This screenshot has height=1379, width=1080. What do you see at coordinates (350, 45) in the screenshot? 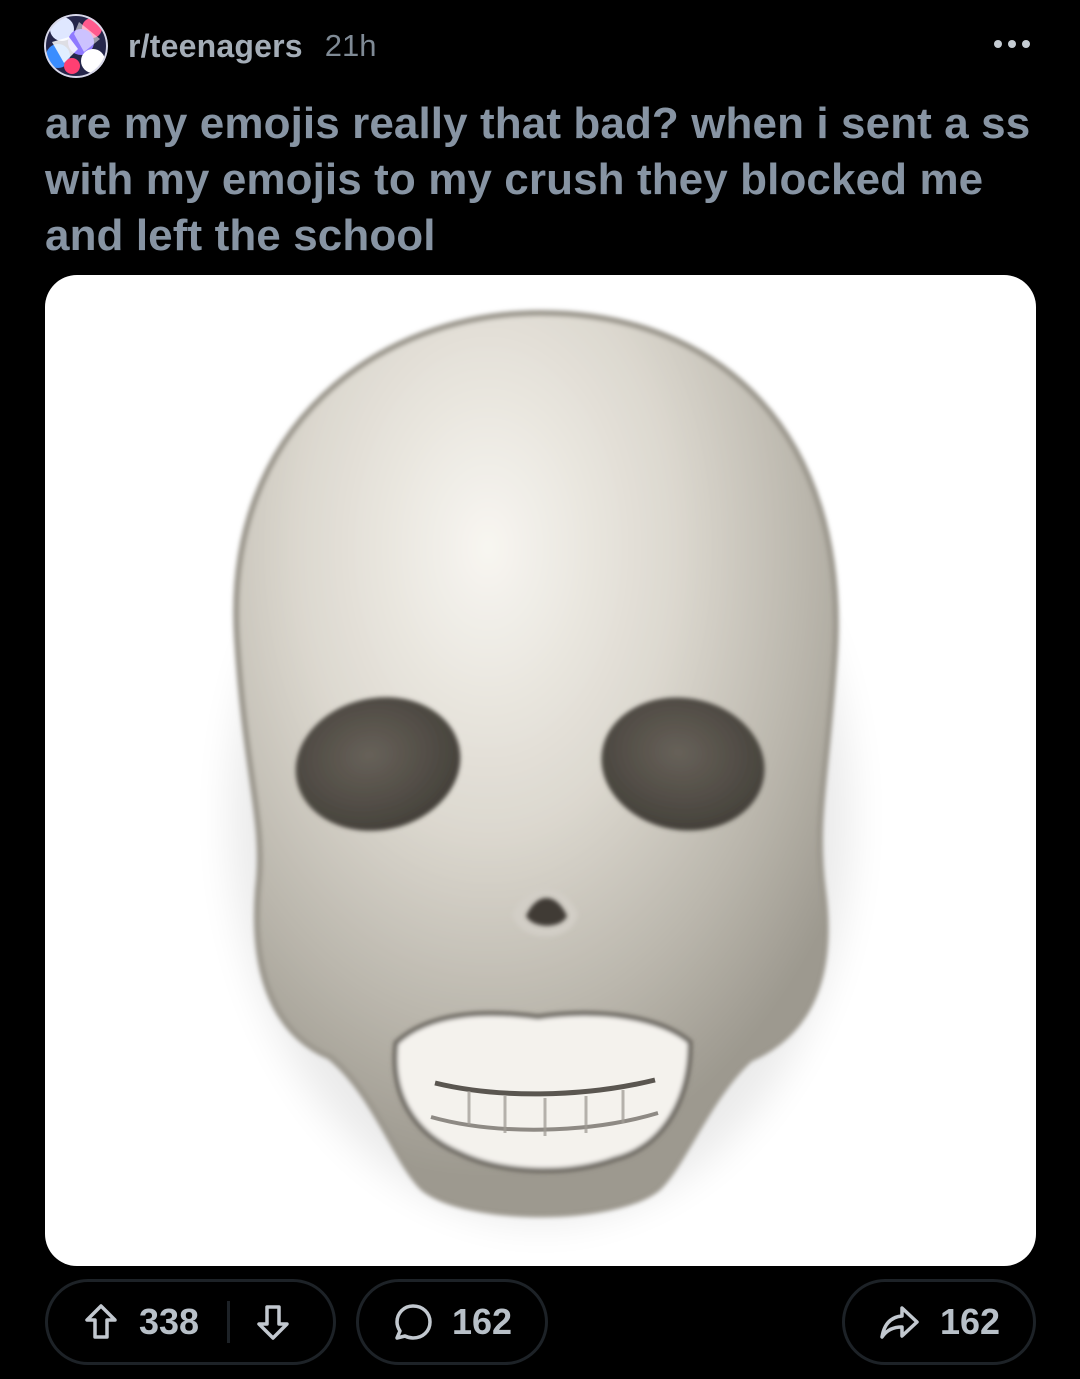
I see `post-age: 21h` at bounding box center [350, 45].